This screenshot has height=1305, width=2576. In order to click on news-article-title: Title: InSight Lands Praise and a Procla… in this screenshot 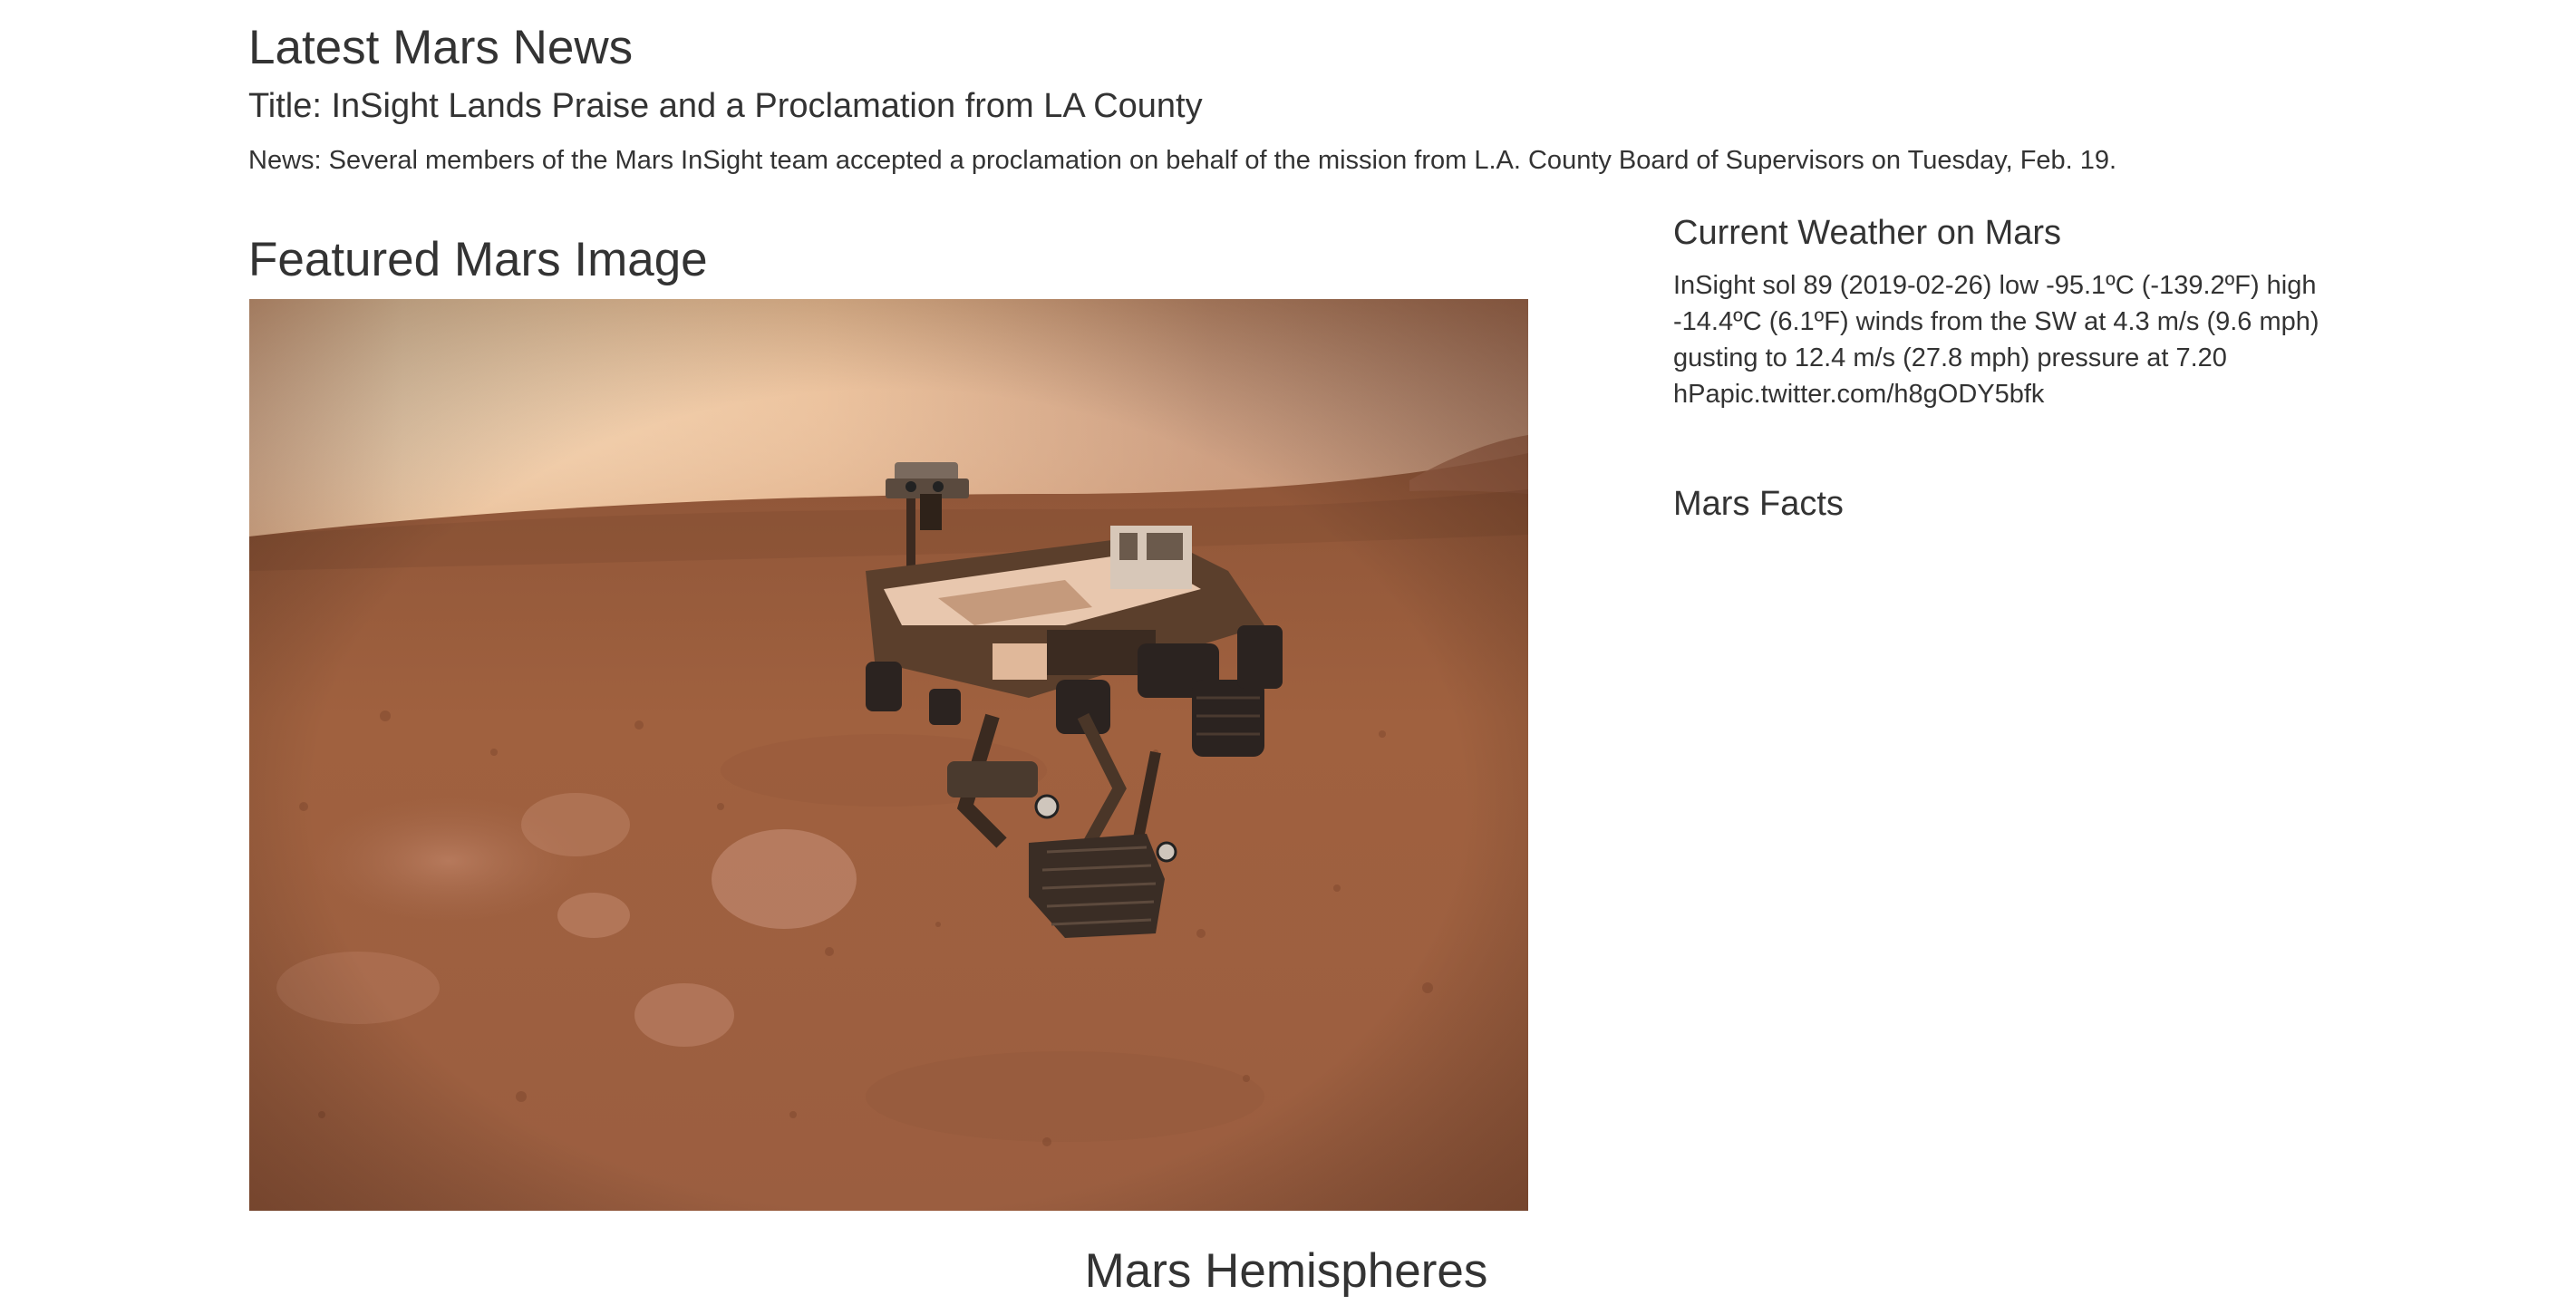, I will do `click(725, 106)`.